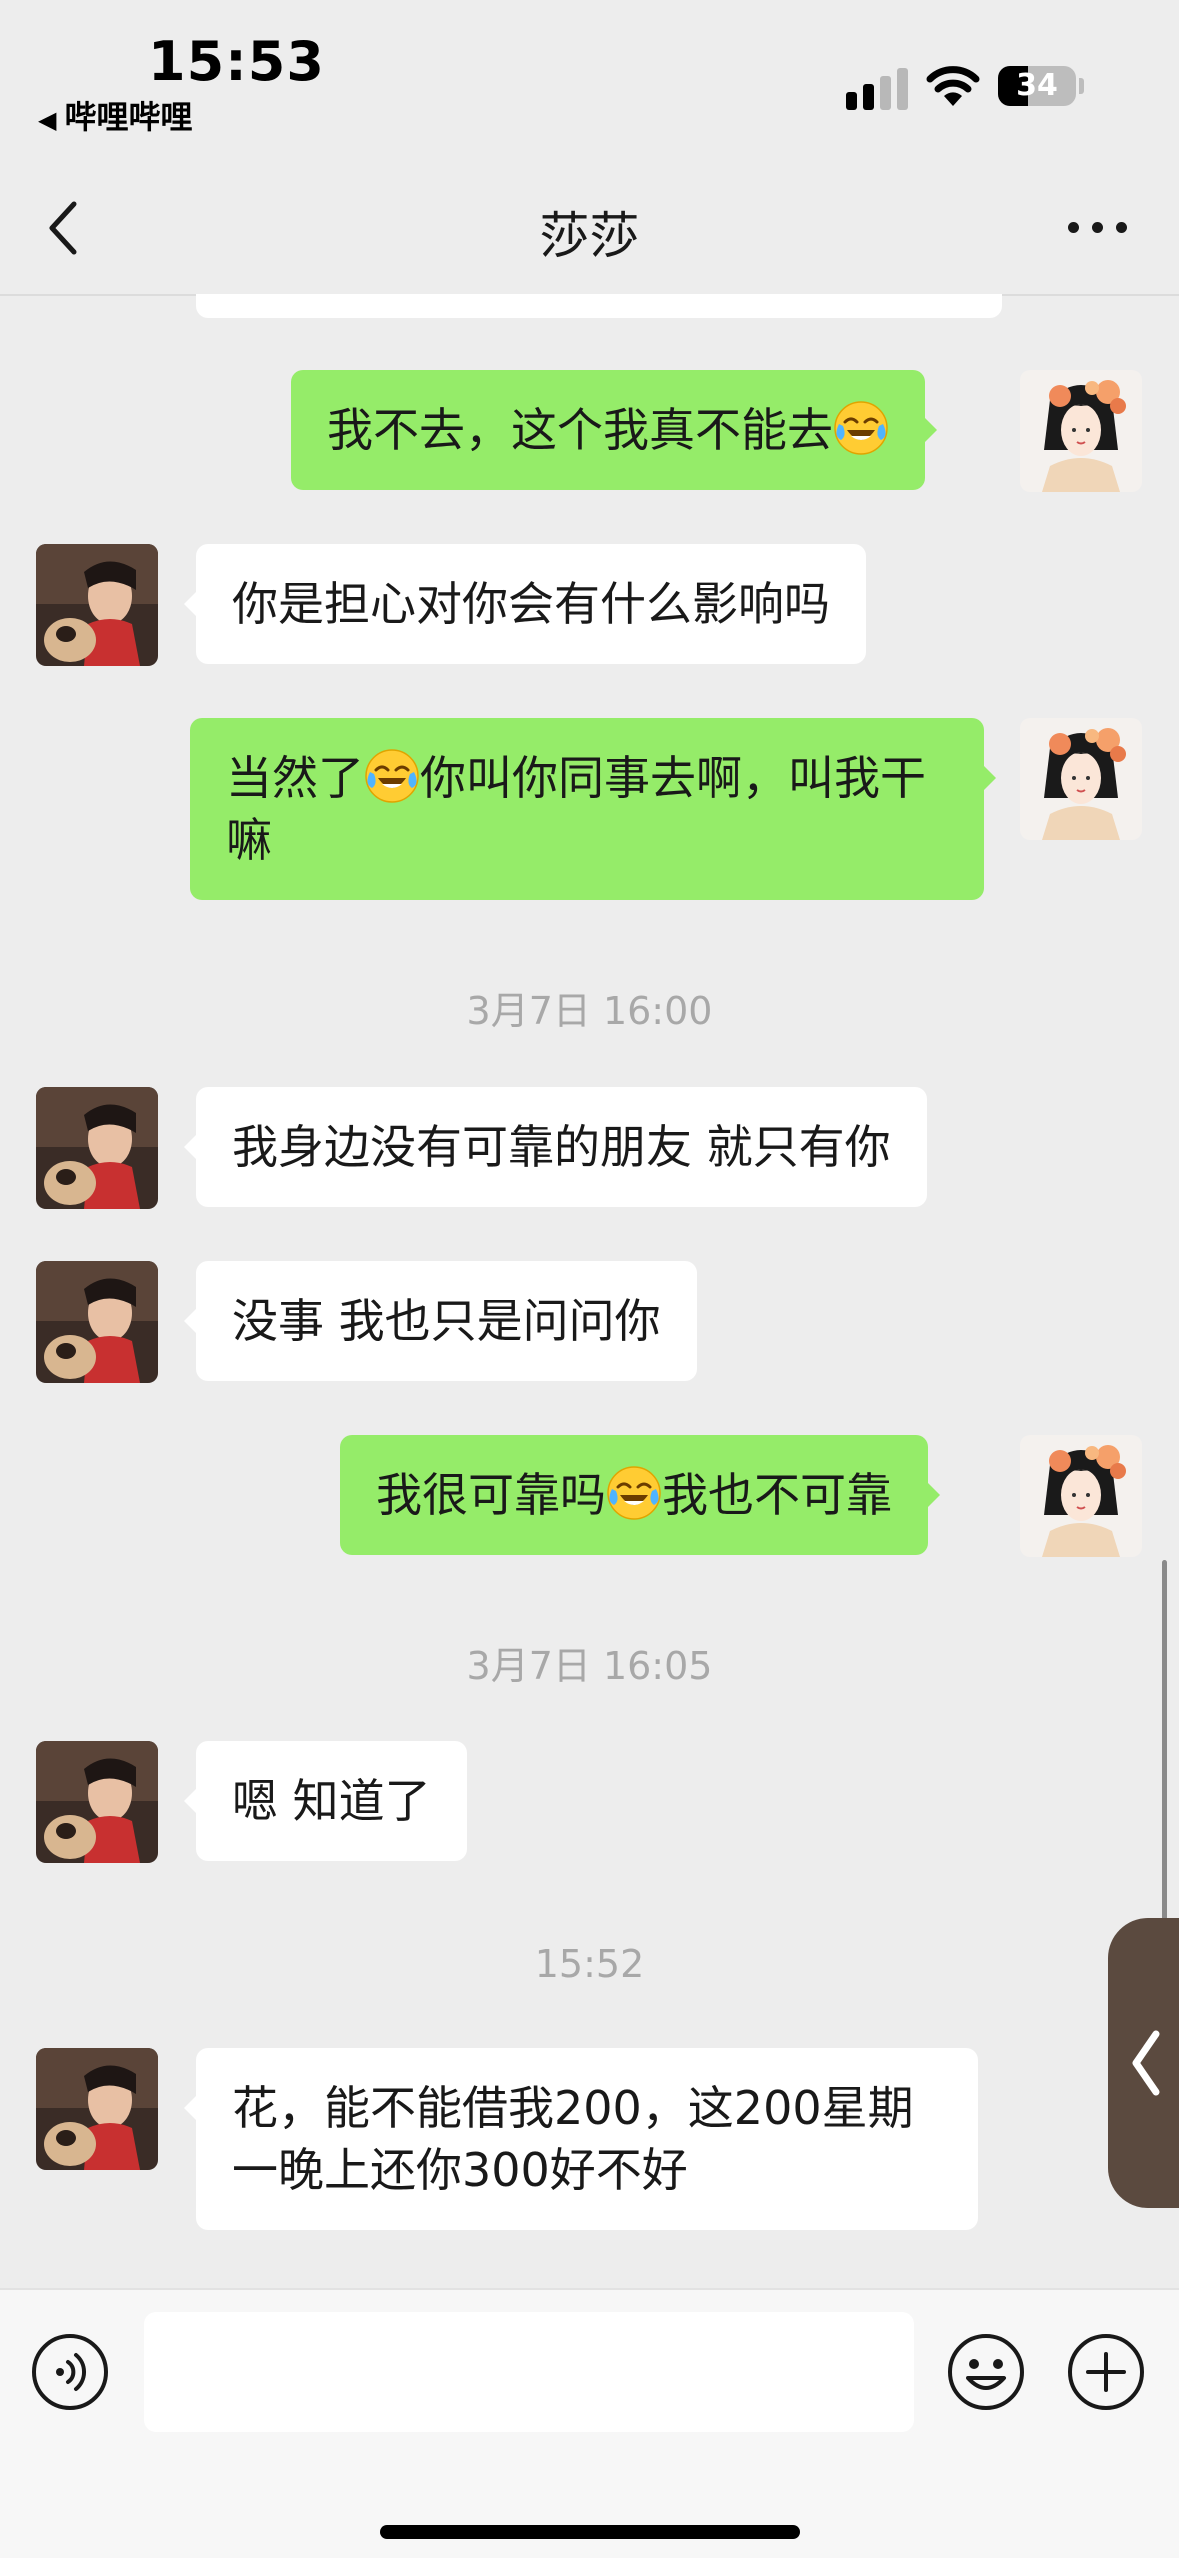  I want to click on incoming-message: 没事 我也只是问问你, so click(440, 1321).